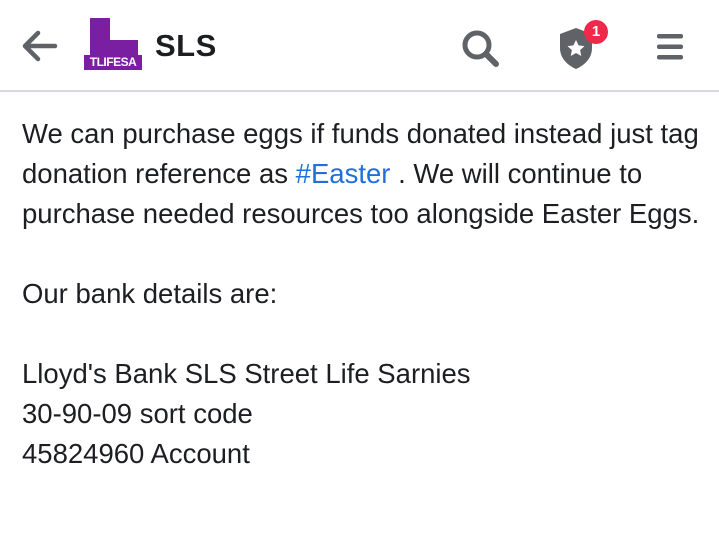  I want to click on hamburger-menu-icon, so click(670, 47).